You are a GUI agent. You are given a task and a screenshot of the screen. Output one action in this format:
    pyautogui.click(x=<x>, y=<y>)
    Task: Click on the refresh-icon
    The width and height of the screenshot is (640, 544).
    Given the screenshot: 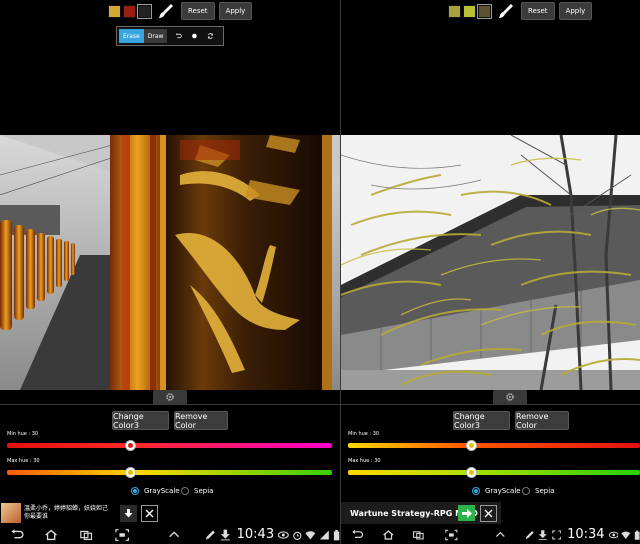 What is the action you would take?
    pyautogui.click(x=210, y=36)
    